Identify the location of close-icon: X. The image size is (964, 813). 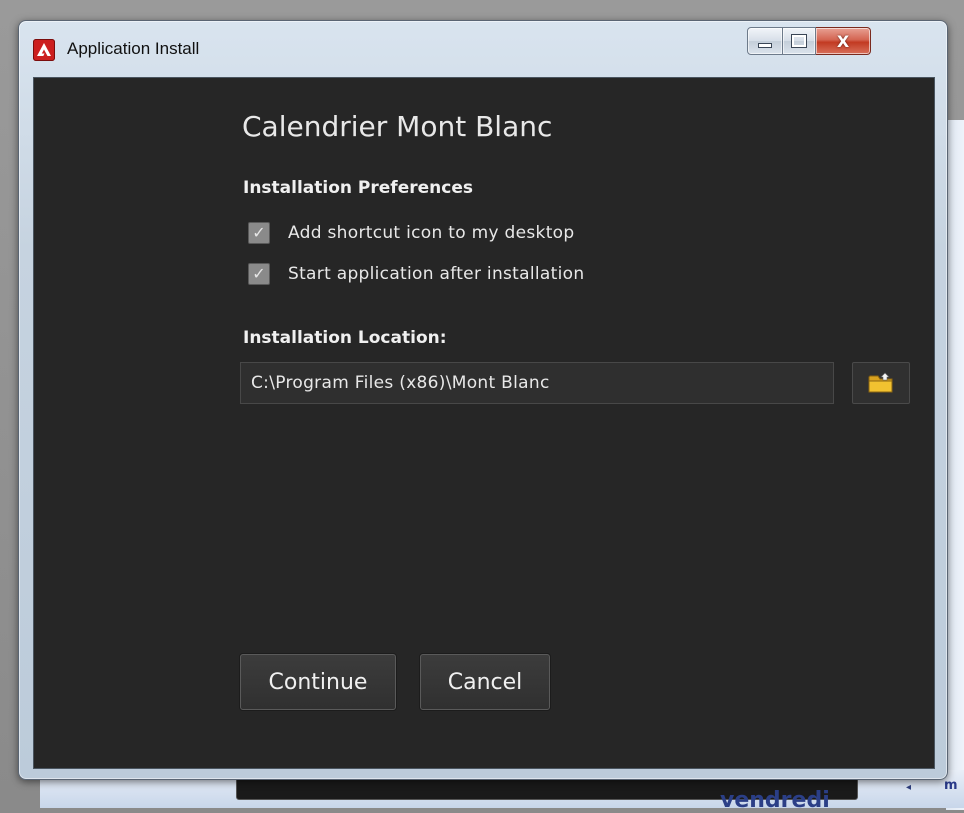
(843, 41).